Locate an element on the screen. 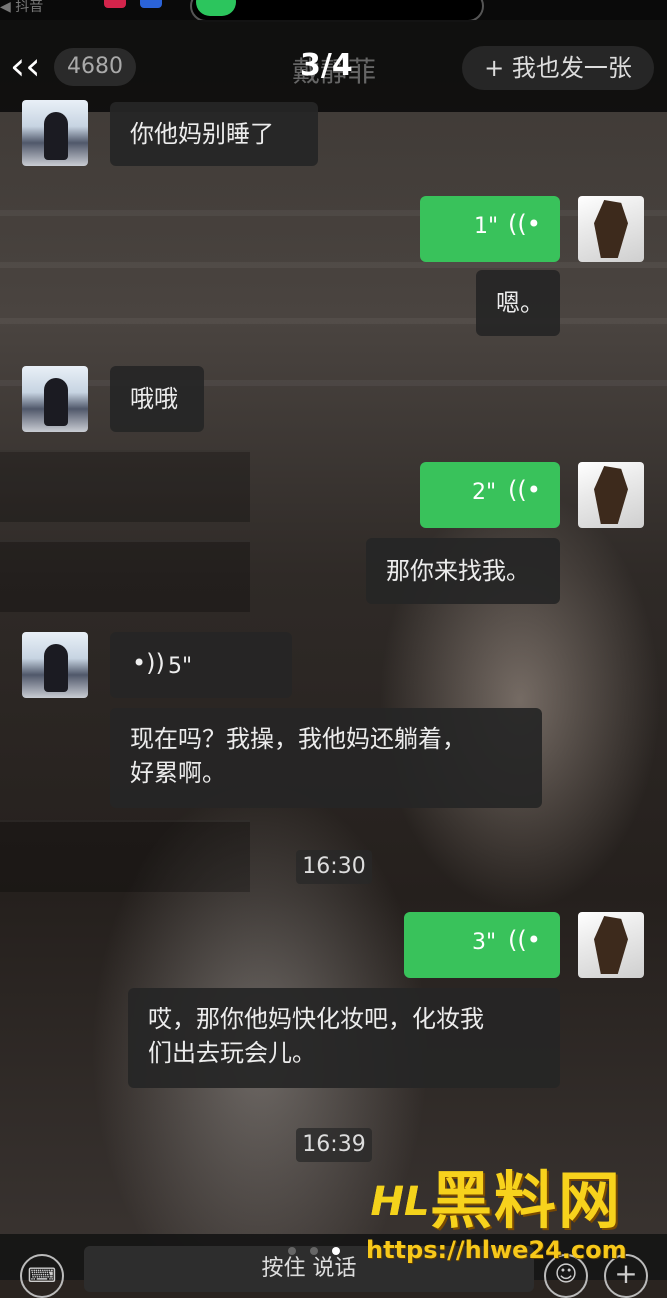 Image resolution: width=667 pixels, height=1298 pixels. status-bar: ◀ 抖音 is located at coordinates (333, 11).